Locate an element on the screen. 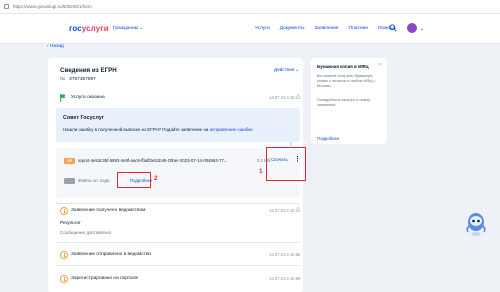 The height and width of the screenshot is (292, 500). step-sent: Заявление отправлено в ведомство is located at coordinates (111, 254).